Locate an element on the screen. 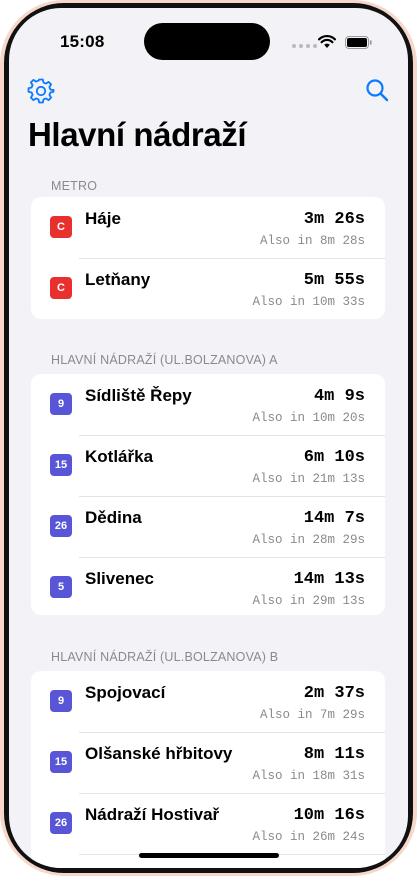  section-header-metro: METRO is located at coordinates (74, 186).